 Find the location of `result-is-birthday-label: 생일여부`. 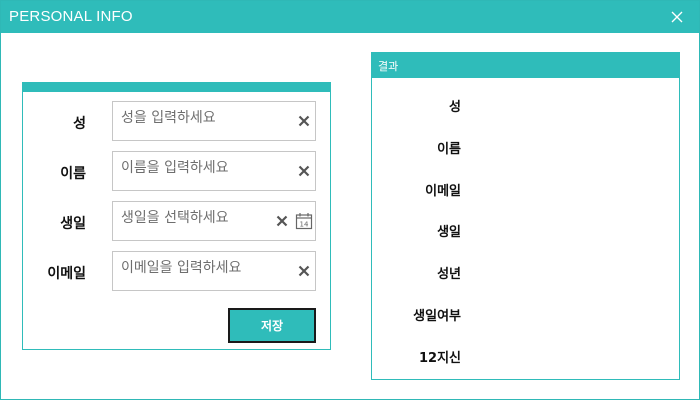

result-is-birthday-label: 생일여부 is located at coordinates (437, 316).